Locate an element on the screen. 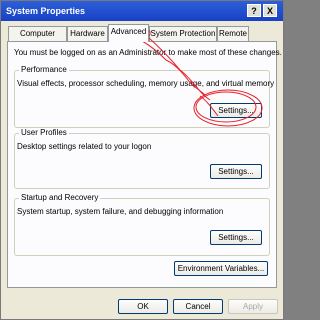  user-profiles-label: User Profiles is located at coordinates (44, 132).